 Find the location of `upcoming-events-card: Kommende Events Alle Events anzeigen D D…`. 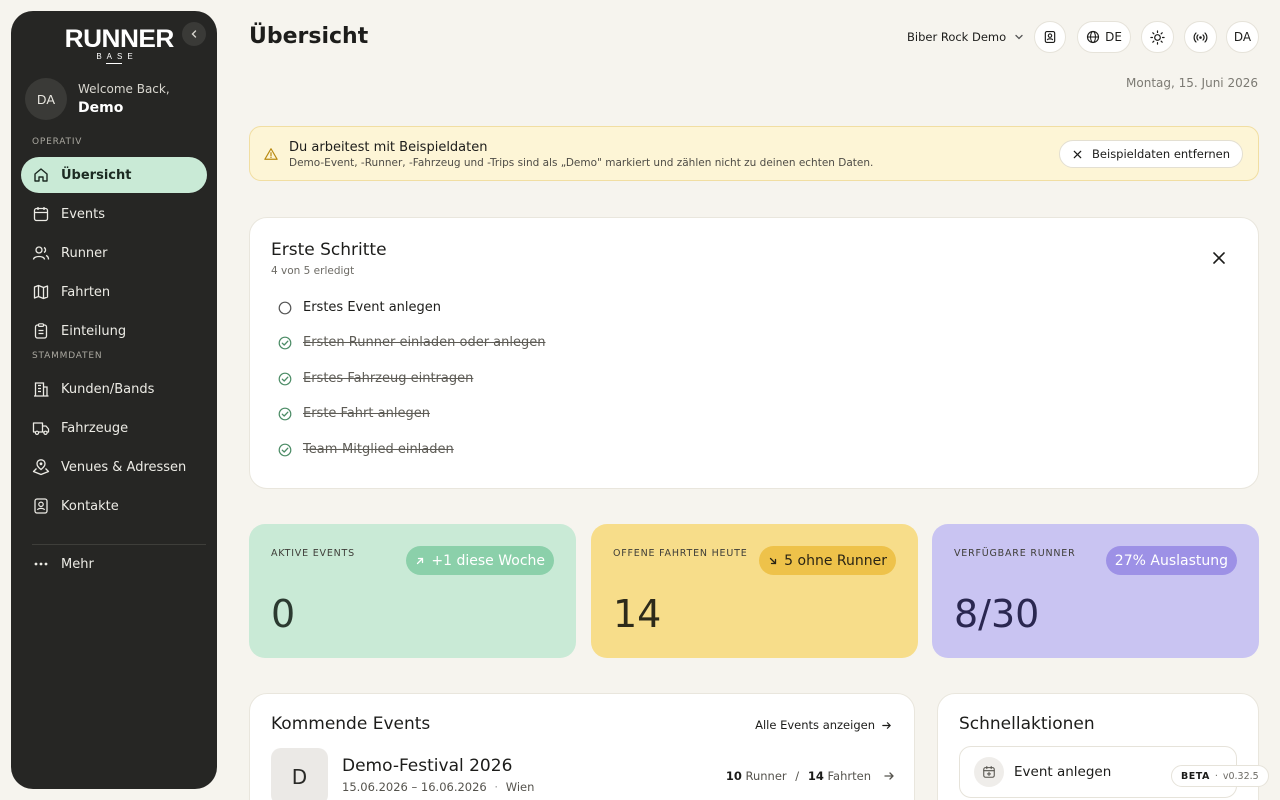

upcoming-events-card: Kommende Events Alle Events anzeigen D D… is located at coordinates (582, 746).